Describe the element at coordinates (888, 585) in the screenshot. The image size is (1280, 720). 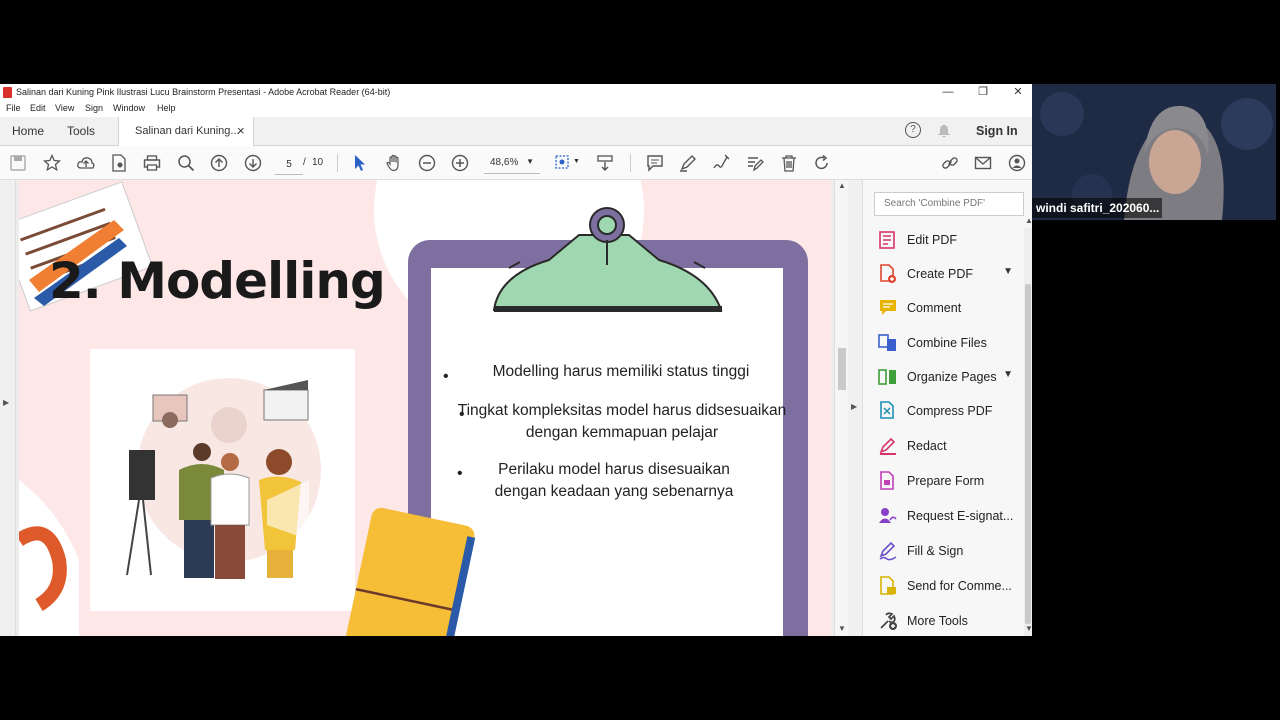
I see `send-for-comment-icon` at that location.